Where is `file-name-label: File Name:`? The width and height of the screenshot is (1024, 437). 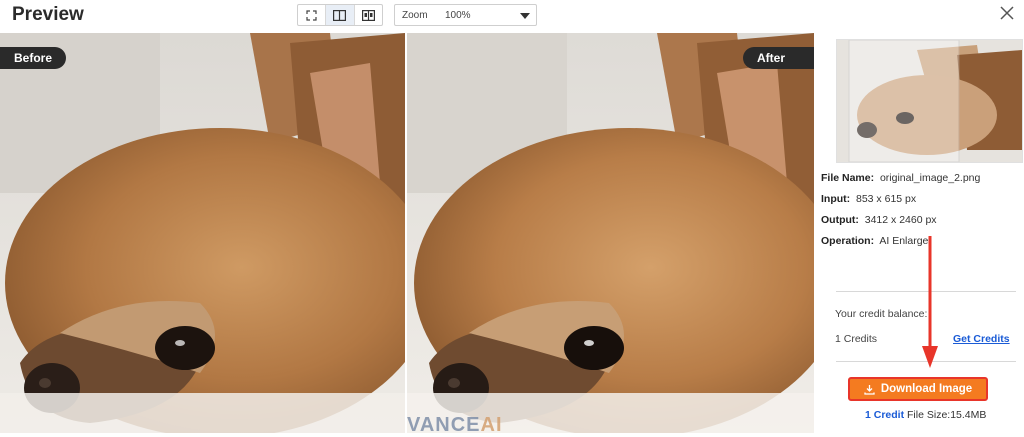
file-name-label: File Name: is located at coordinates (848, 178).